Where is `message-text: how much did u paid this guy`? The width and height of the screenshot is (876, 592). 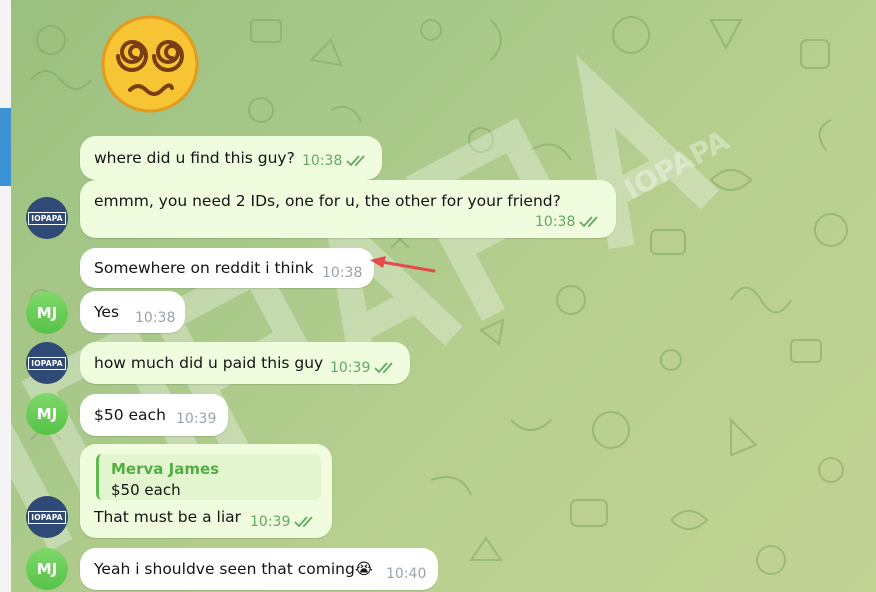 message-text: how much did u paid this guy is located at coordinates (209, 363).